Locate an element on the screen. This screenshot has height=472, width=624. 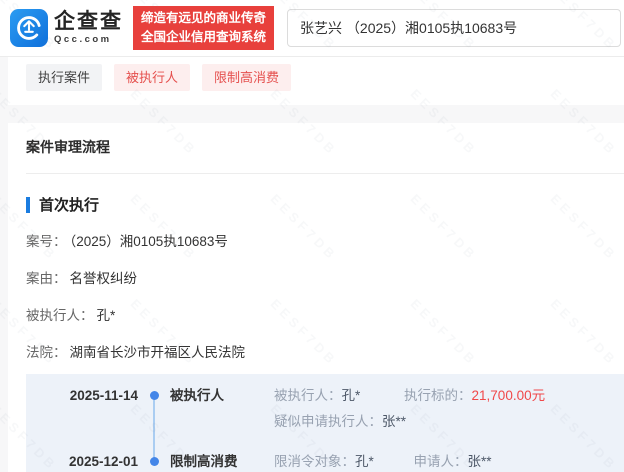
field-case-number: 案号： （2025）湘0105执10683号 is located at coordinates (325, 242).